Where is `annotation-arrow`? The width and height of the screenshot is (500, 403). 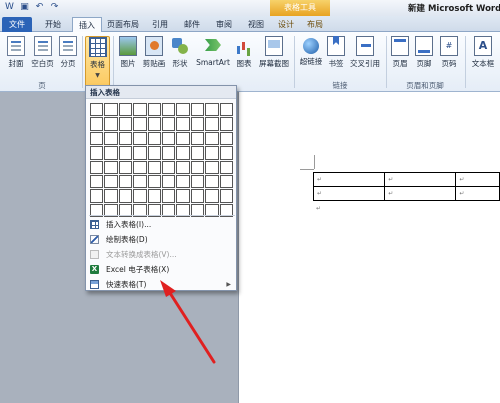 annotation-arrow is located at coordinates (188, 322).